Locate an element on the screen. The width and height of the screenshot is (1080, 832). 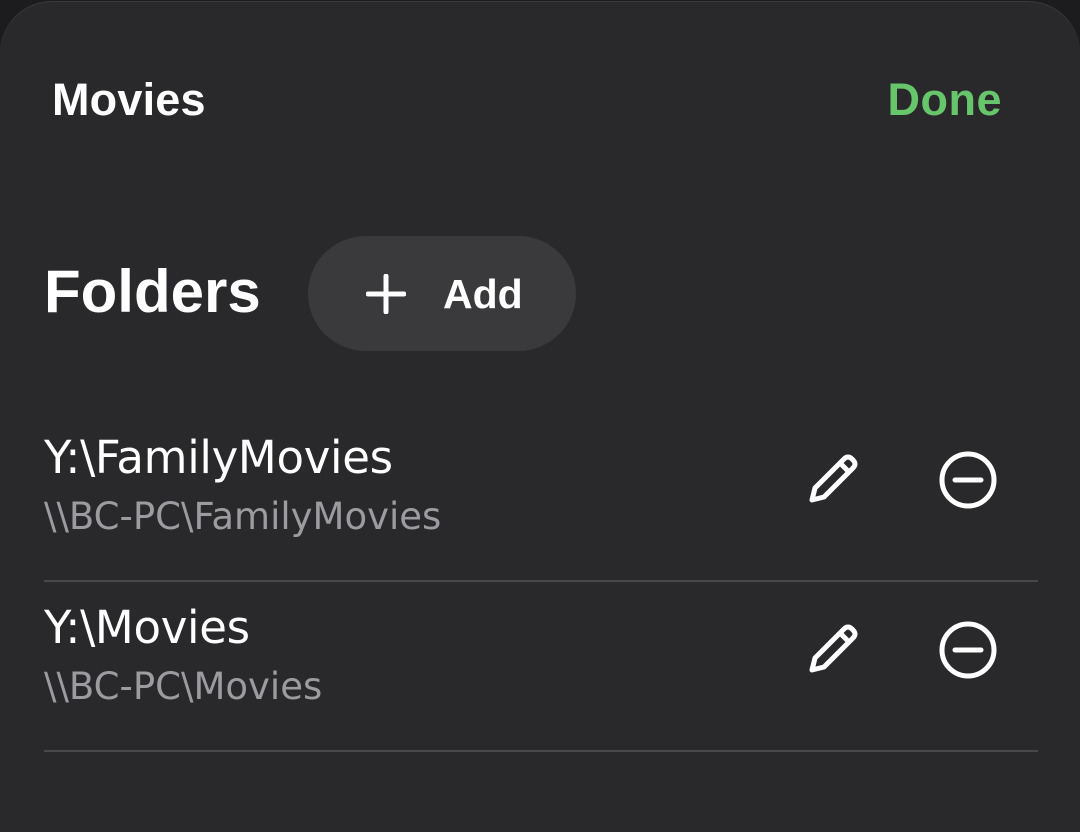
sheet-title: Movies is located at coordinates (129, 99).